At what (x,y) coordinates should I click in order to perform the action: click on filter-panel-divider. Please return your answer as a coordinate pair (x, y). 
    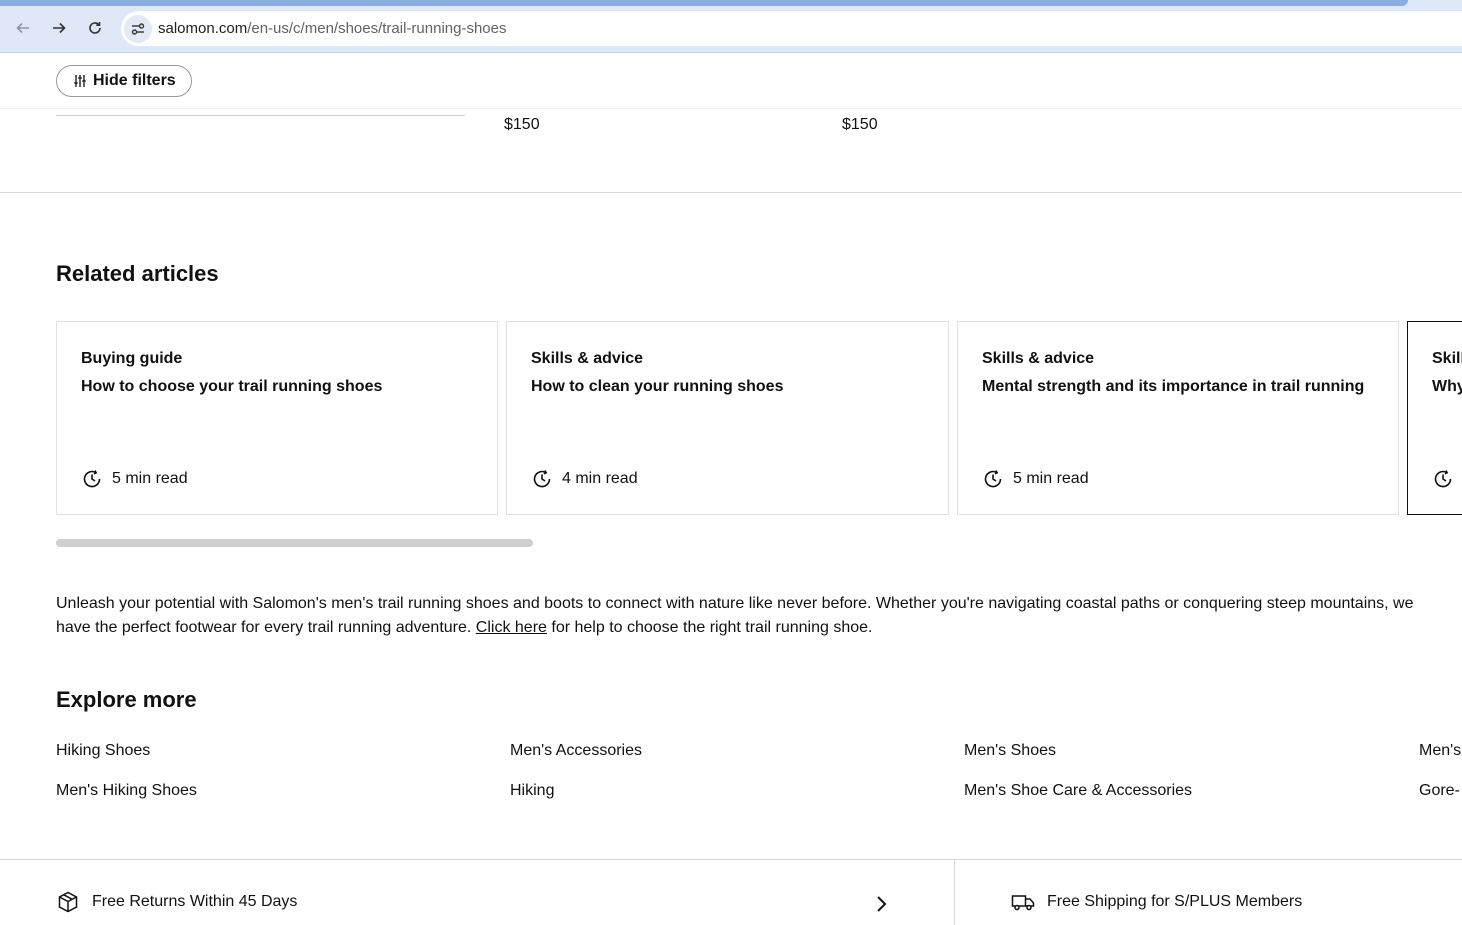
    Looking at the image, I should click on (260, 115).